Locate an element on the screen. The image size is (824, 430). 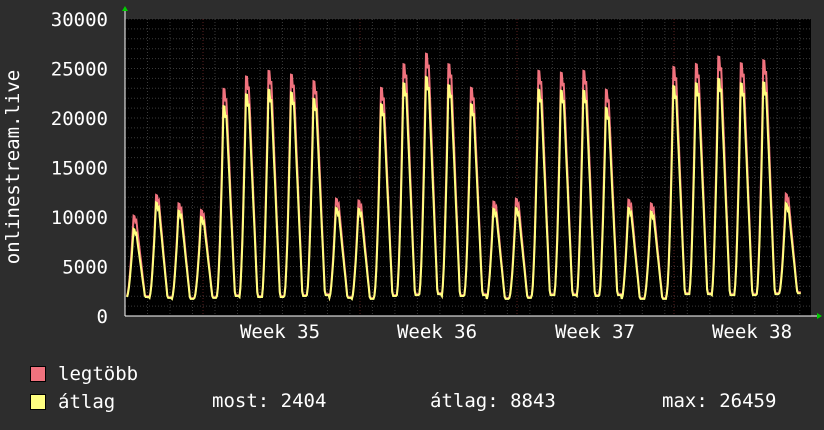
legend-label-avg: átlag is located at coordinates (87, 402).